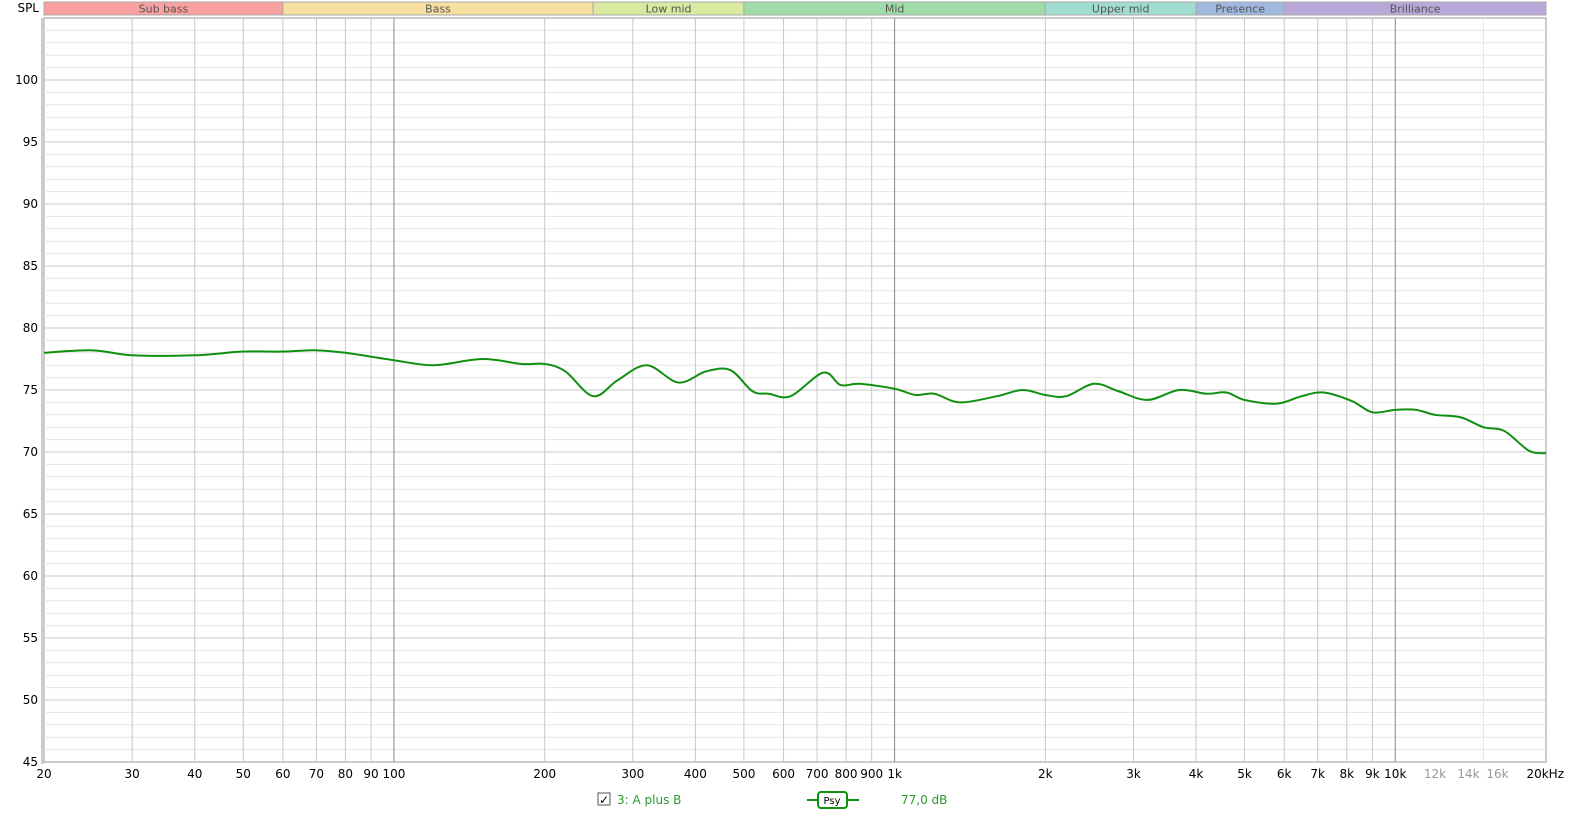 The image size is (1590, 829). I want to click on smoothing-label: Psy, so click(832, 801).